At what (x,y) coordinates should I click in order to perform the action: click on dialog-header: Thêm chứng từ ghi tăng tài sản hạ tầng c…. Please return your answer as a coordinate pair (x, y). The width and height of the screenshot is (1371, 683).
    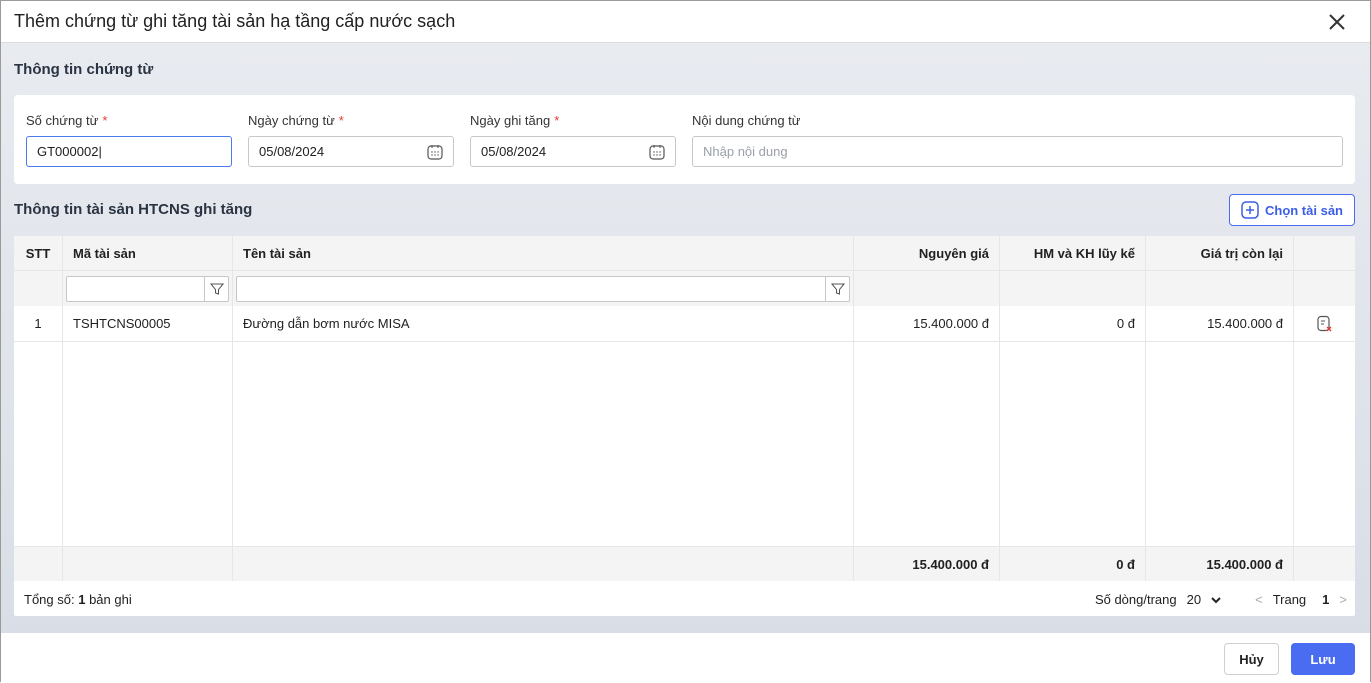
    Looking at the image, I should click on (685, 22).